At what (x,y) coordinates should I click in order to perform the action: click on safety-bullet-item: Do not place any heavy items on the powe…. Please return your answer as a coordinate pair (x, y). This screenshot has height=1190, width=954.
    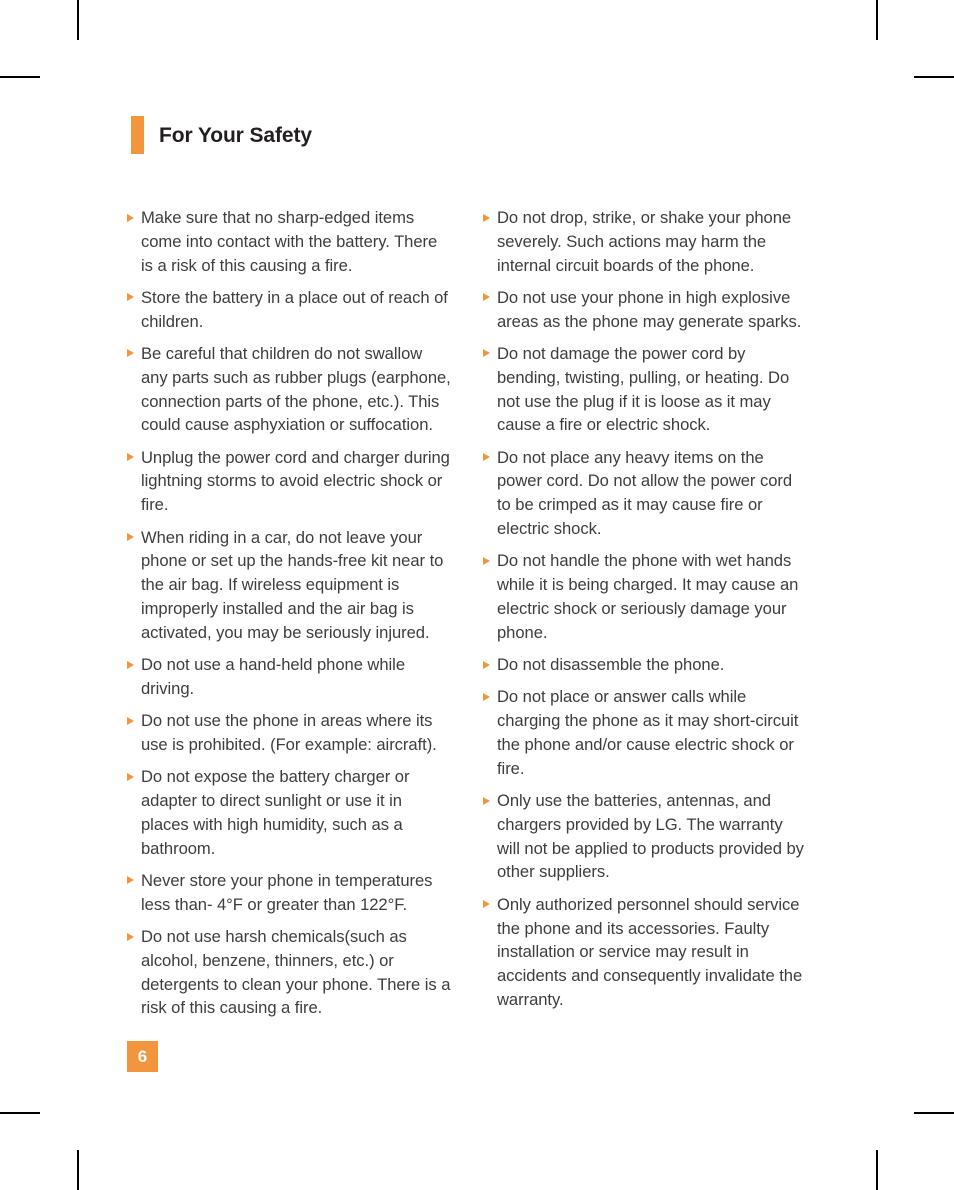
    Looking at the image, I should click on (646, 493).